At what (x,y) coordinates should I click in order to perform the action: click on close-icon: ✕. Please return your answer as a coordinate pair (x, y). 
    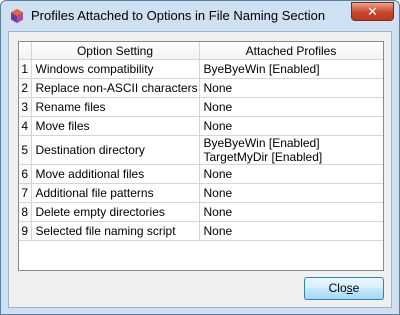
    Looking at the image, I should click on (372, 11).